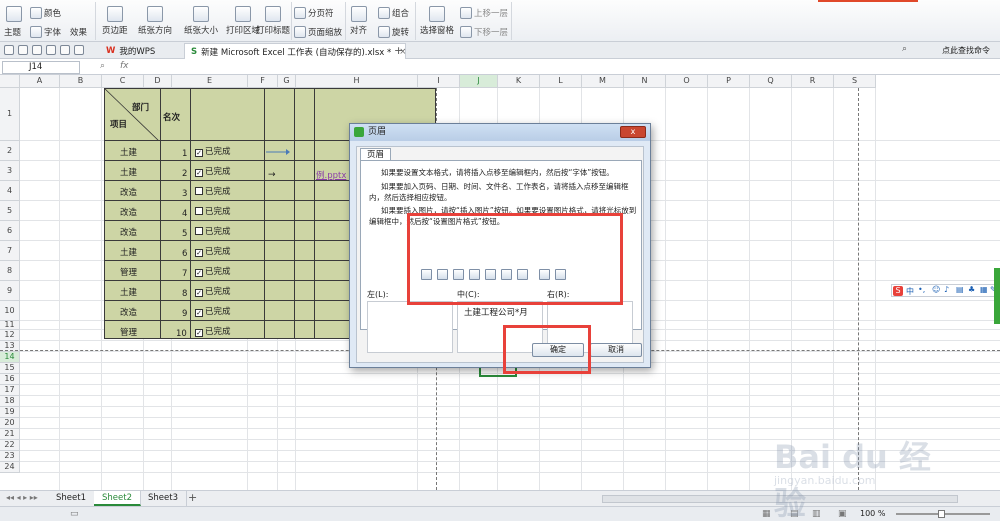  What do you see at coordinates (687, 81) in the screenshot?
I see `column-header: O` at bounding box center [687, 81].